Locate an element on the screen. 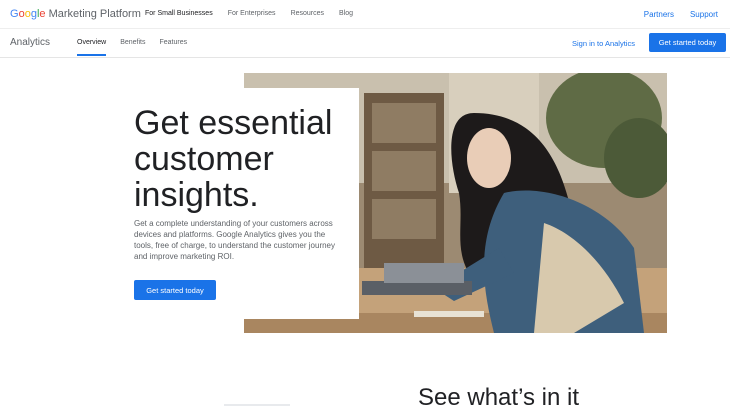 This screenshot has width=730, height=412. google-wordmark: Google is located at coordinates (28, 14).